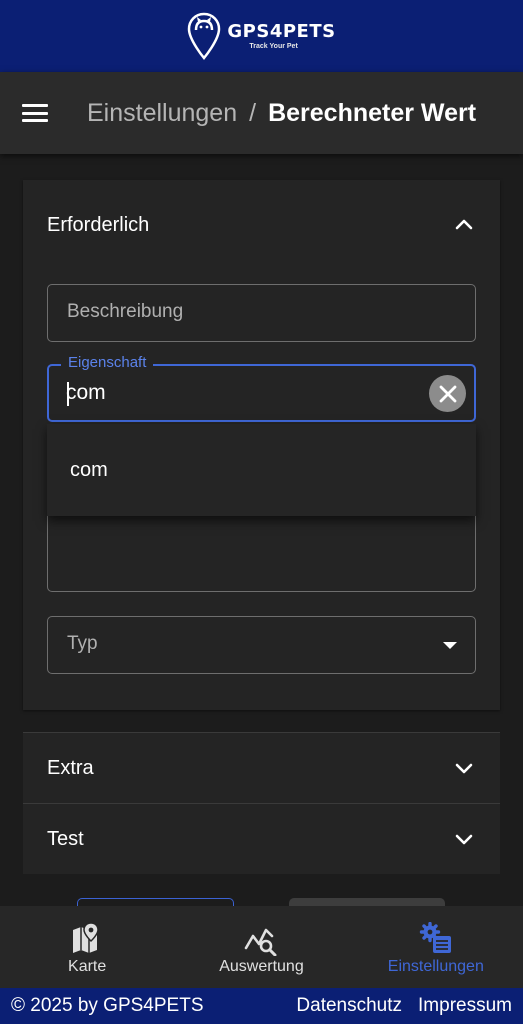 This screenshot has width=523, height=1024. I want to click on text-cursor, so click(68, 394).